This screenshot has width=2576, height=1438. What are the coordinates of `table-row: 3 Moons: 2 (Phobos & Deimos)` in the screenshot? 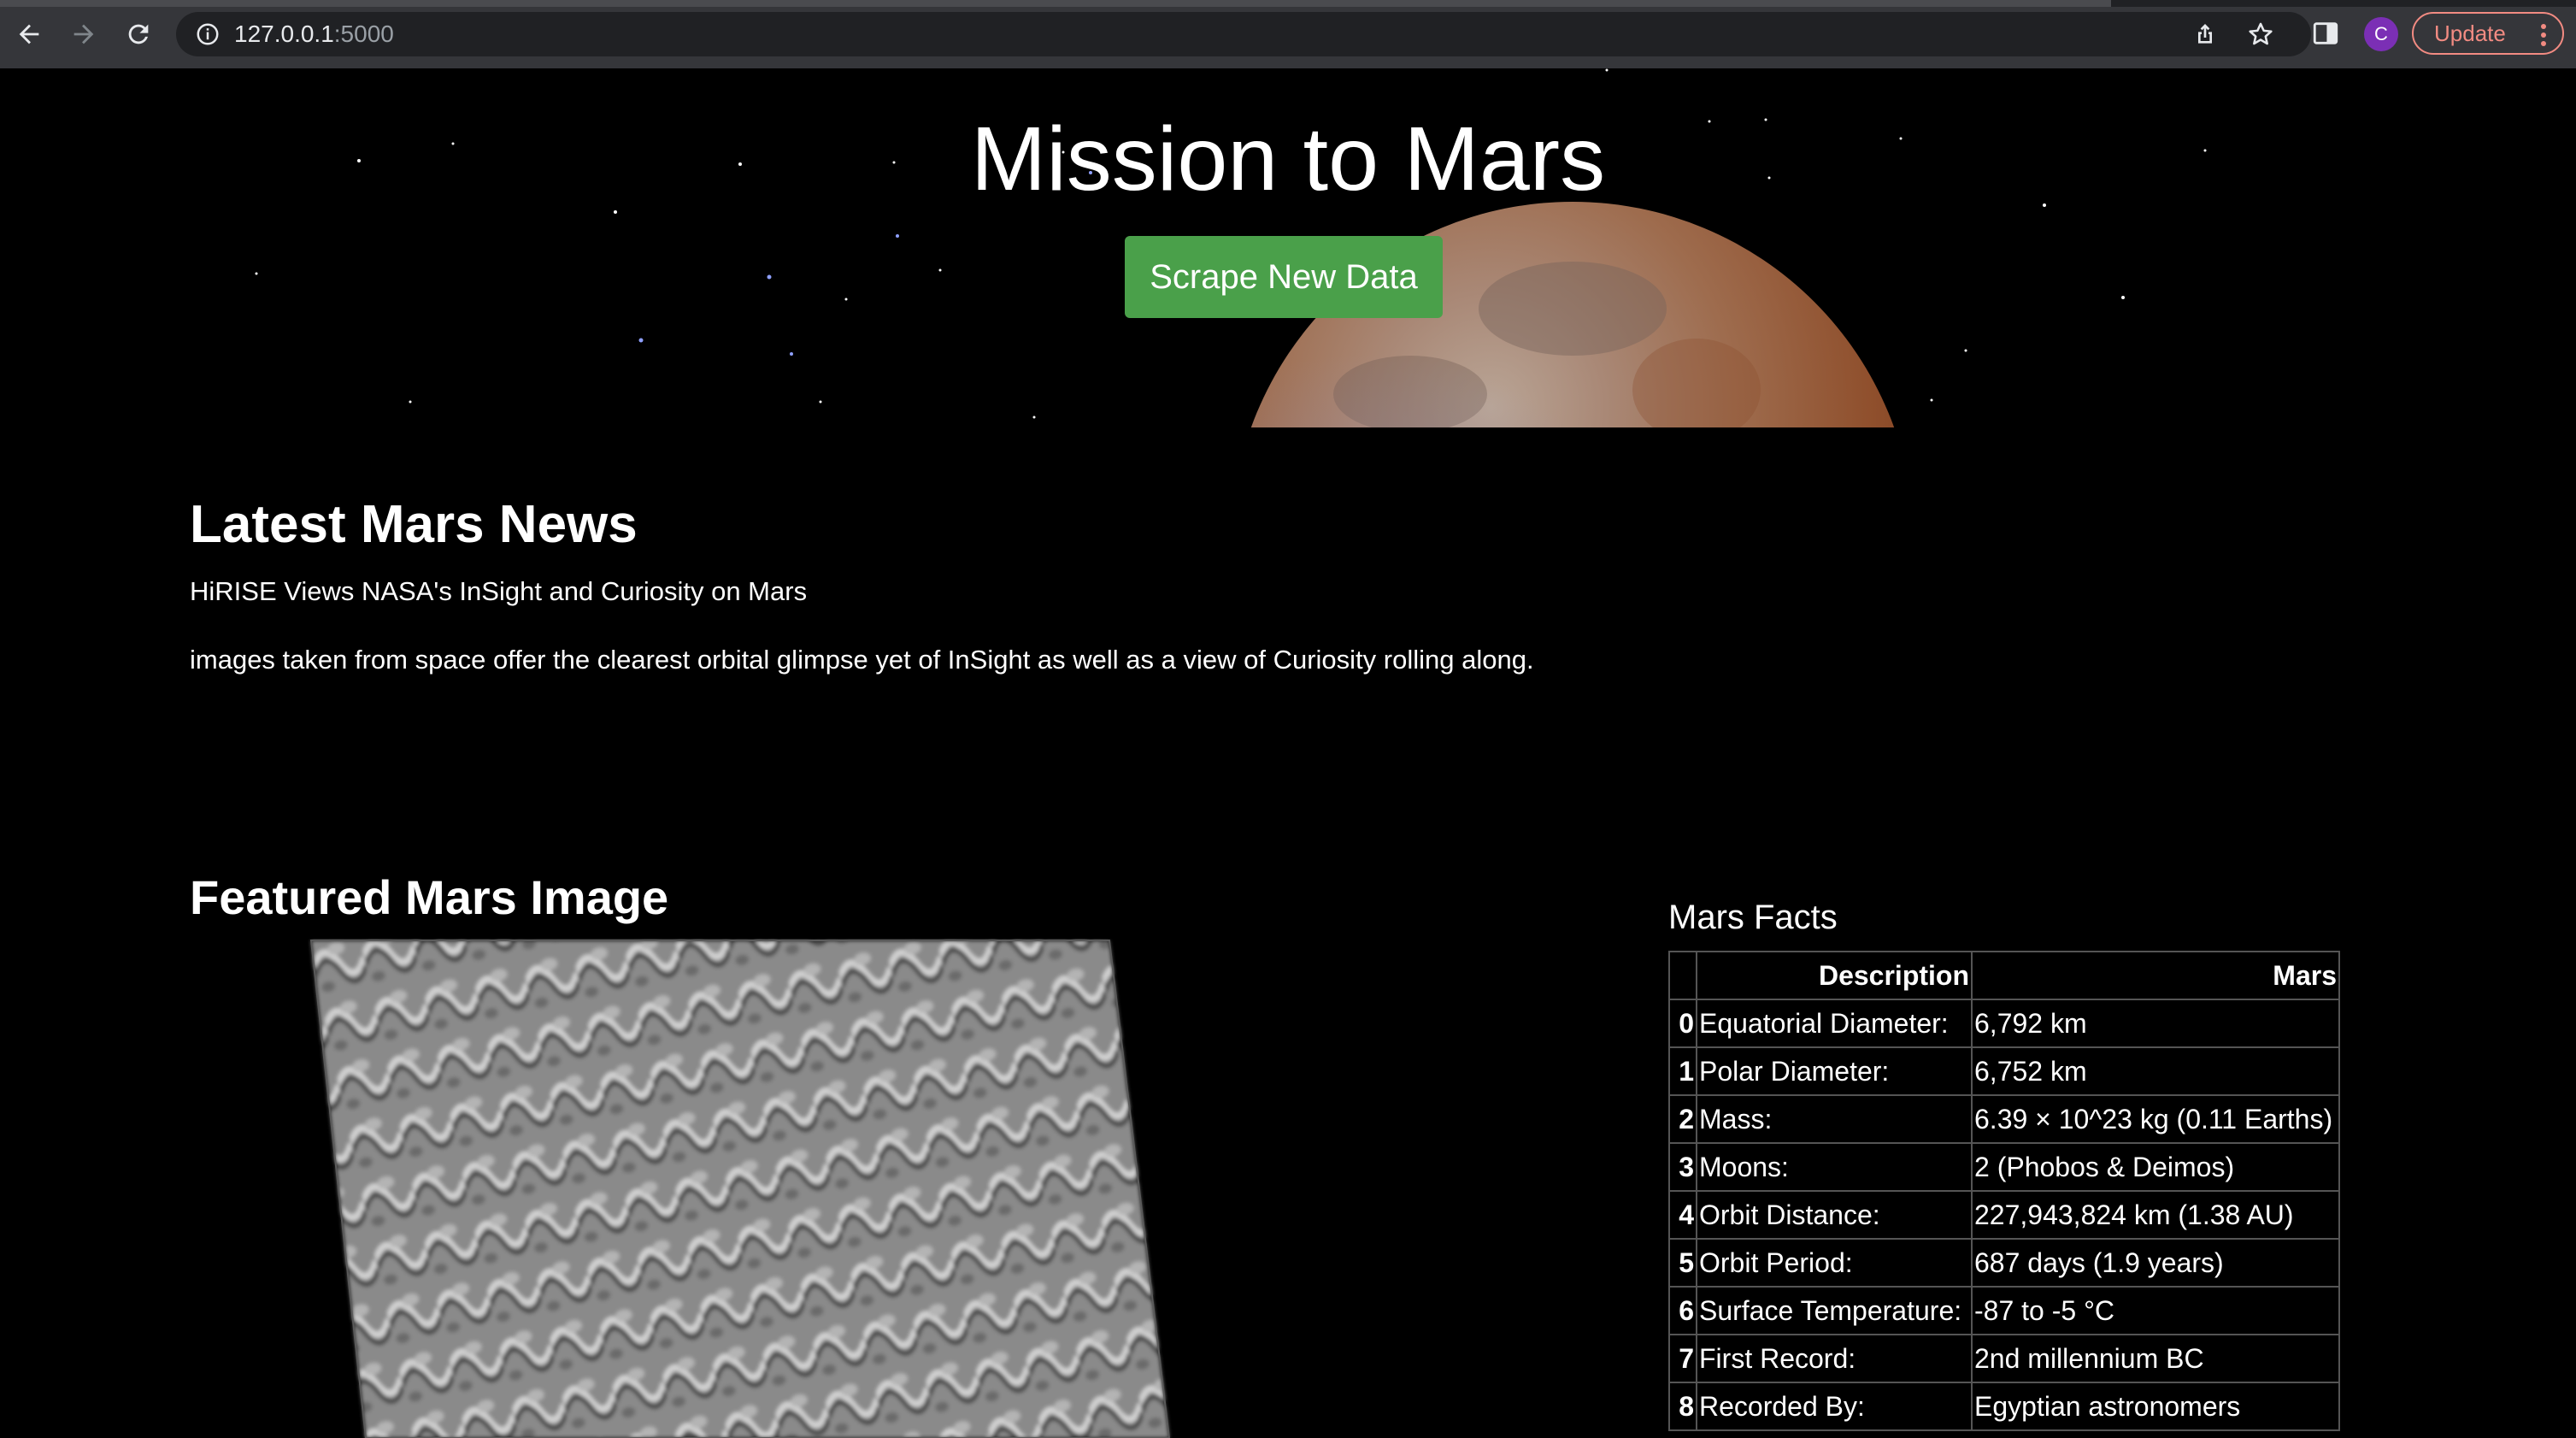 It's located at (2004, 1167).